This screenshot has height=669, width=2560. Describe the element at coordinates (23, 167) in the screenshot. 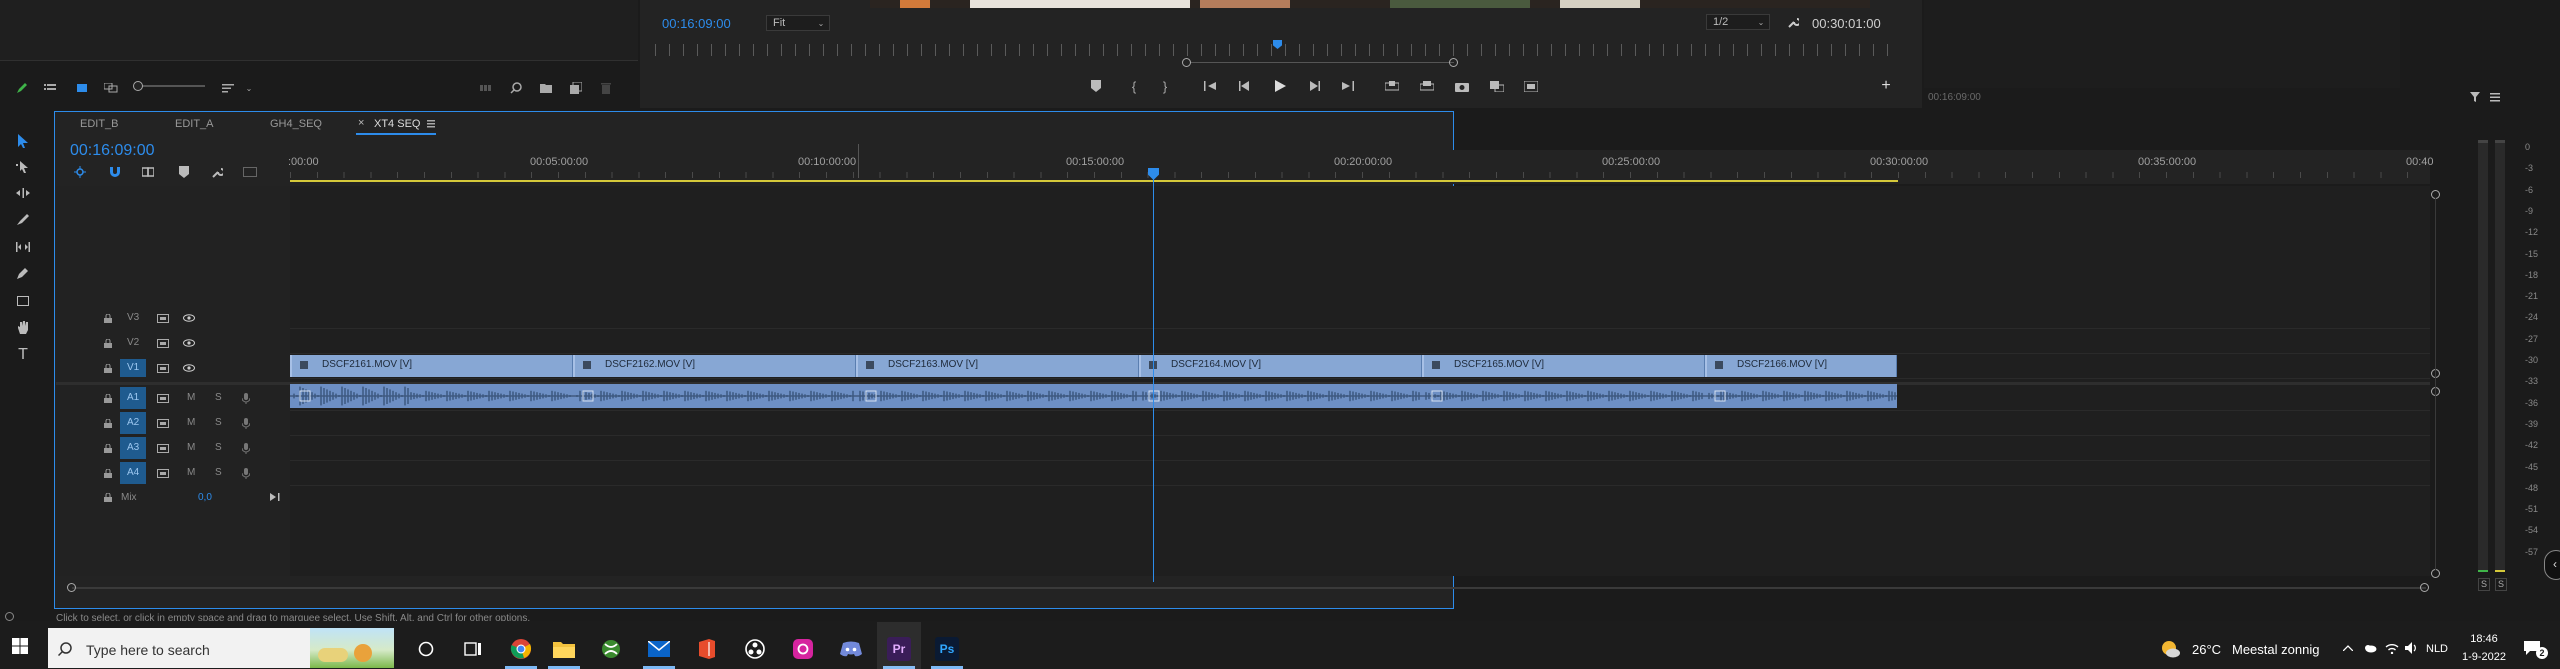

I see `track-select-tool-icon` at that location.